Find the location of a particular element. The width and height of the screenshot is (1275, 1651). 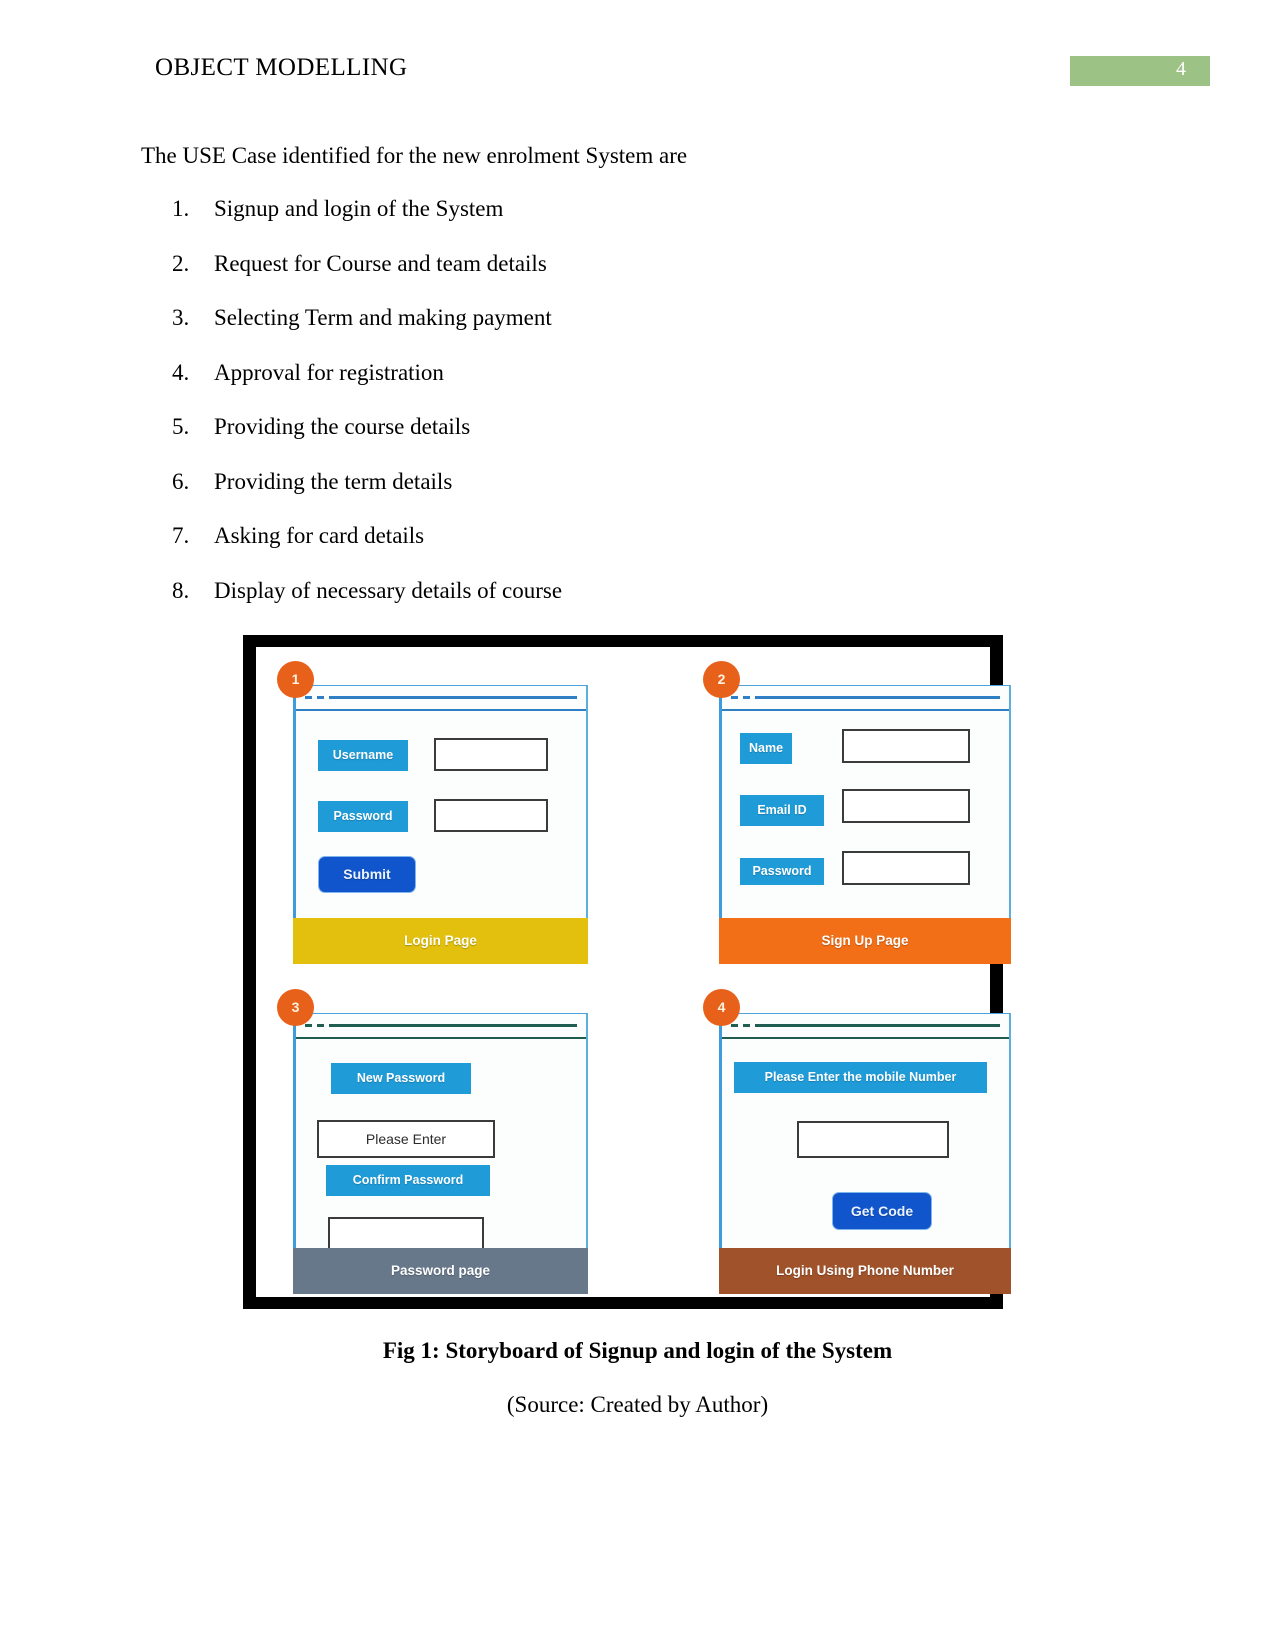

list-item-label: Selecting Term and making payment is located at coordinates (383, 317).